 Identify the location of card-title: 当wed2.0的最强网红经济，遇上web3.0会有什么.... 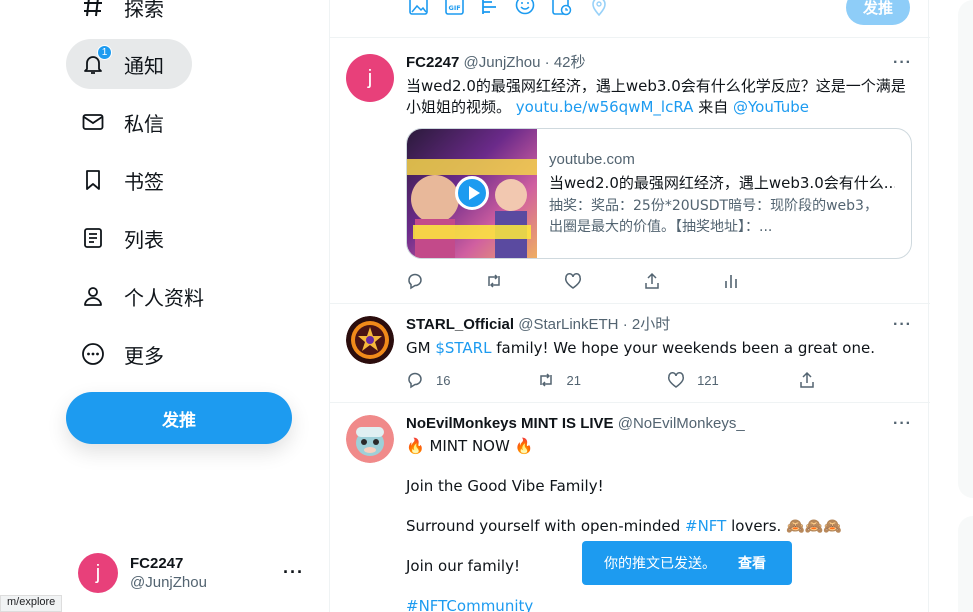
(722, 183).